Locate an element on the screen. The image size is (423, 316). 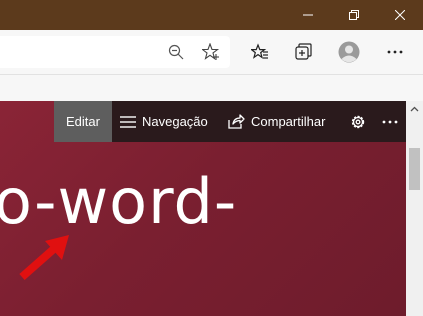
hamburger-icon is located at coordinates (128, 121).